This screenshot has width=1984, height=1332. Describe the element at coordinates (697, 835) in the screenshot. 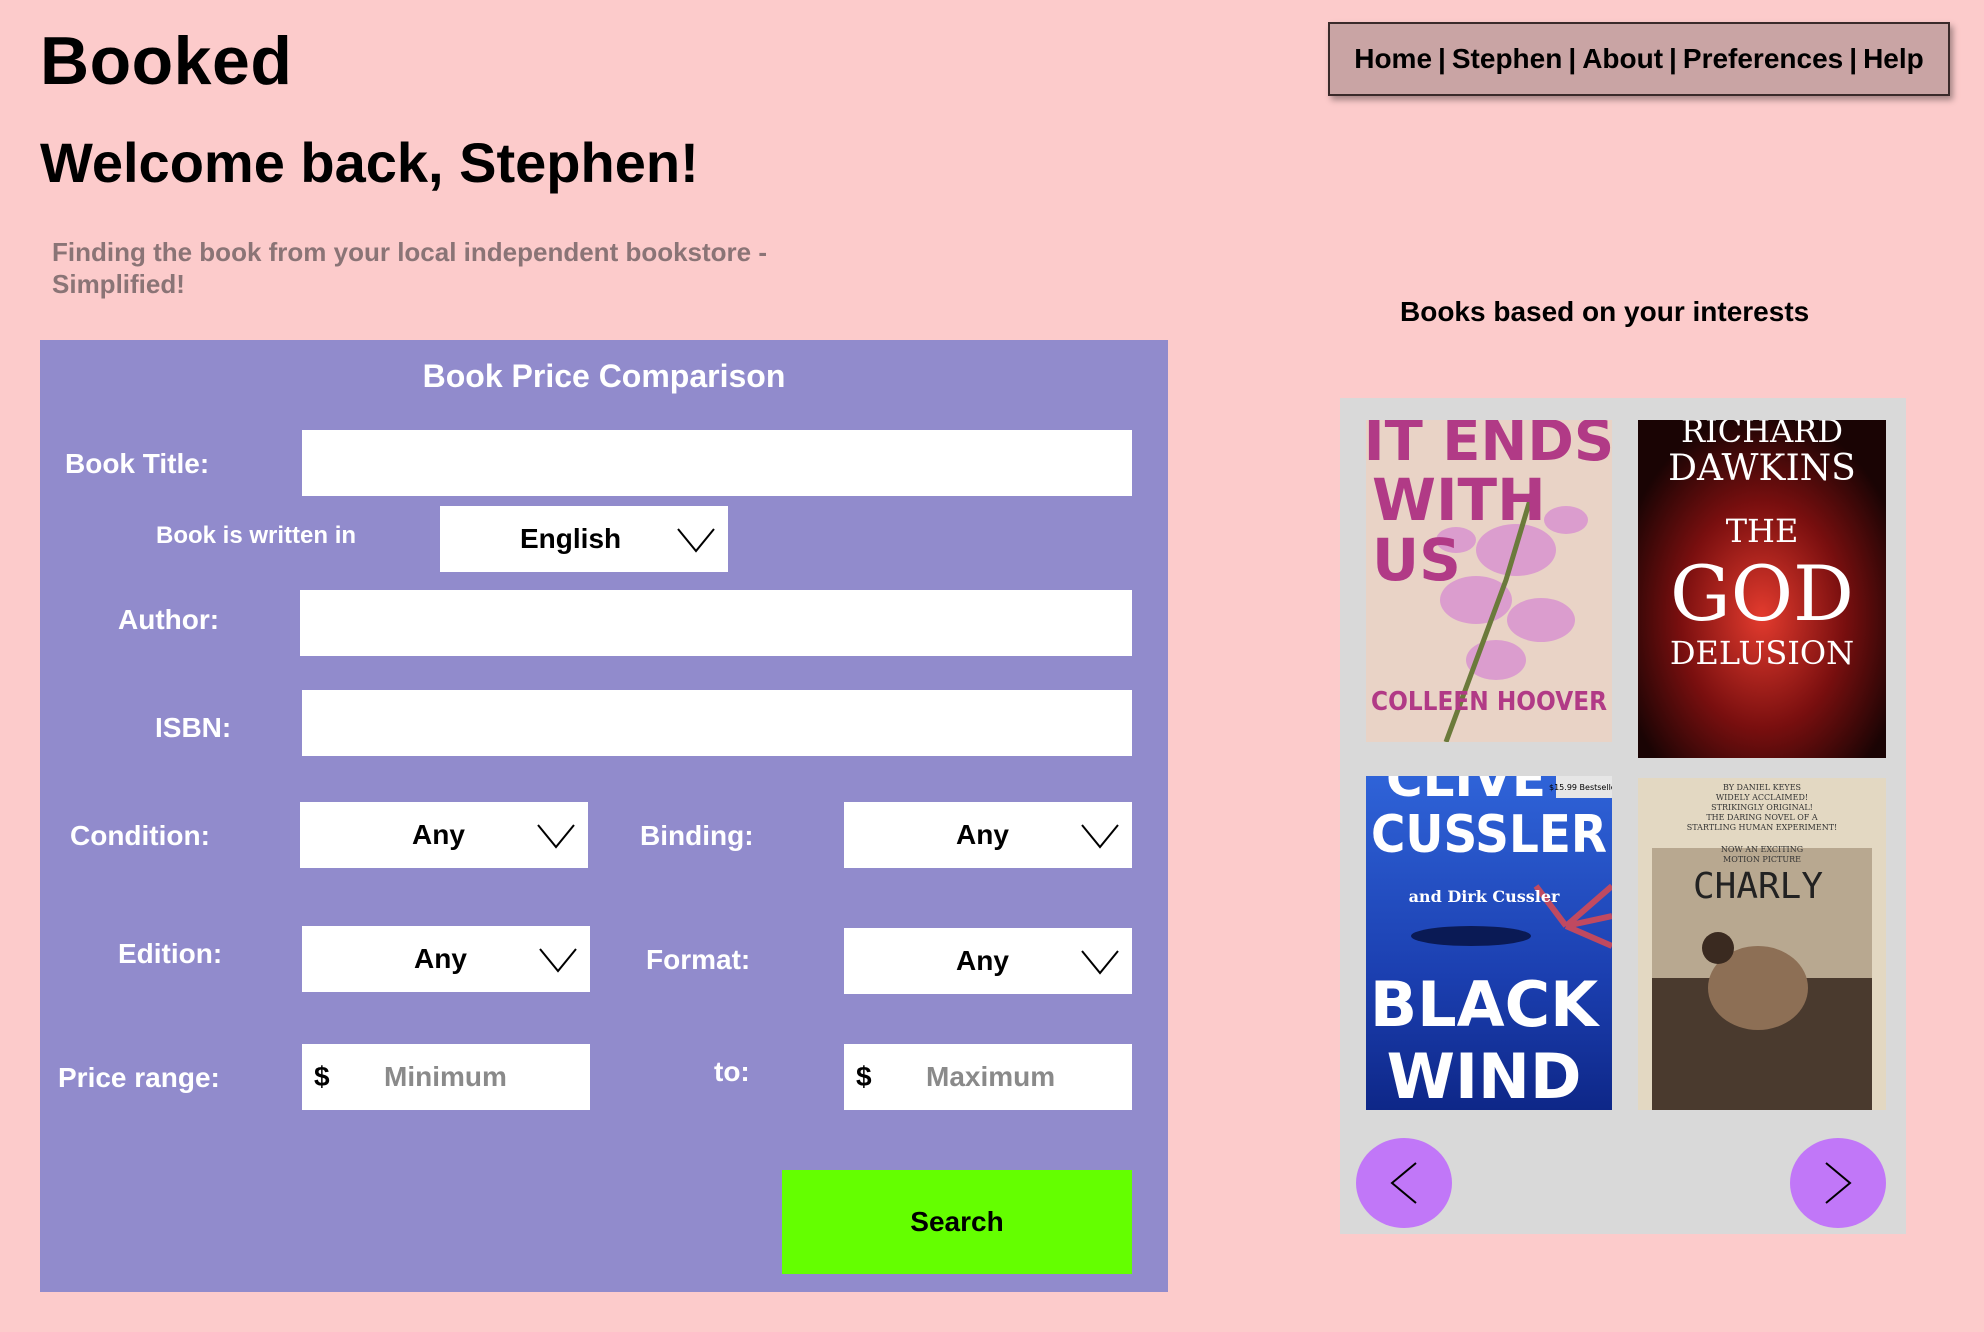

I see `binding-label: Binding:` at that location.